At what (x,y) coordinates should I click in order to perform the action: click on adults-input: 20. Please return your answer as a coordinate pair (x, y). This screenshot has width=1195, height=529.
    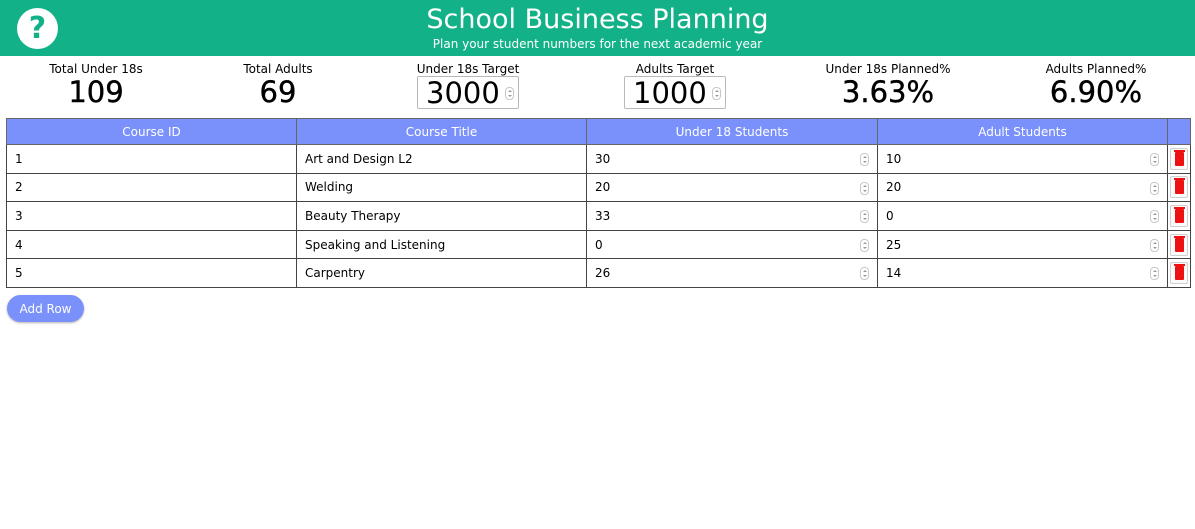
    Looking at the image, I should click on (1022, 187).